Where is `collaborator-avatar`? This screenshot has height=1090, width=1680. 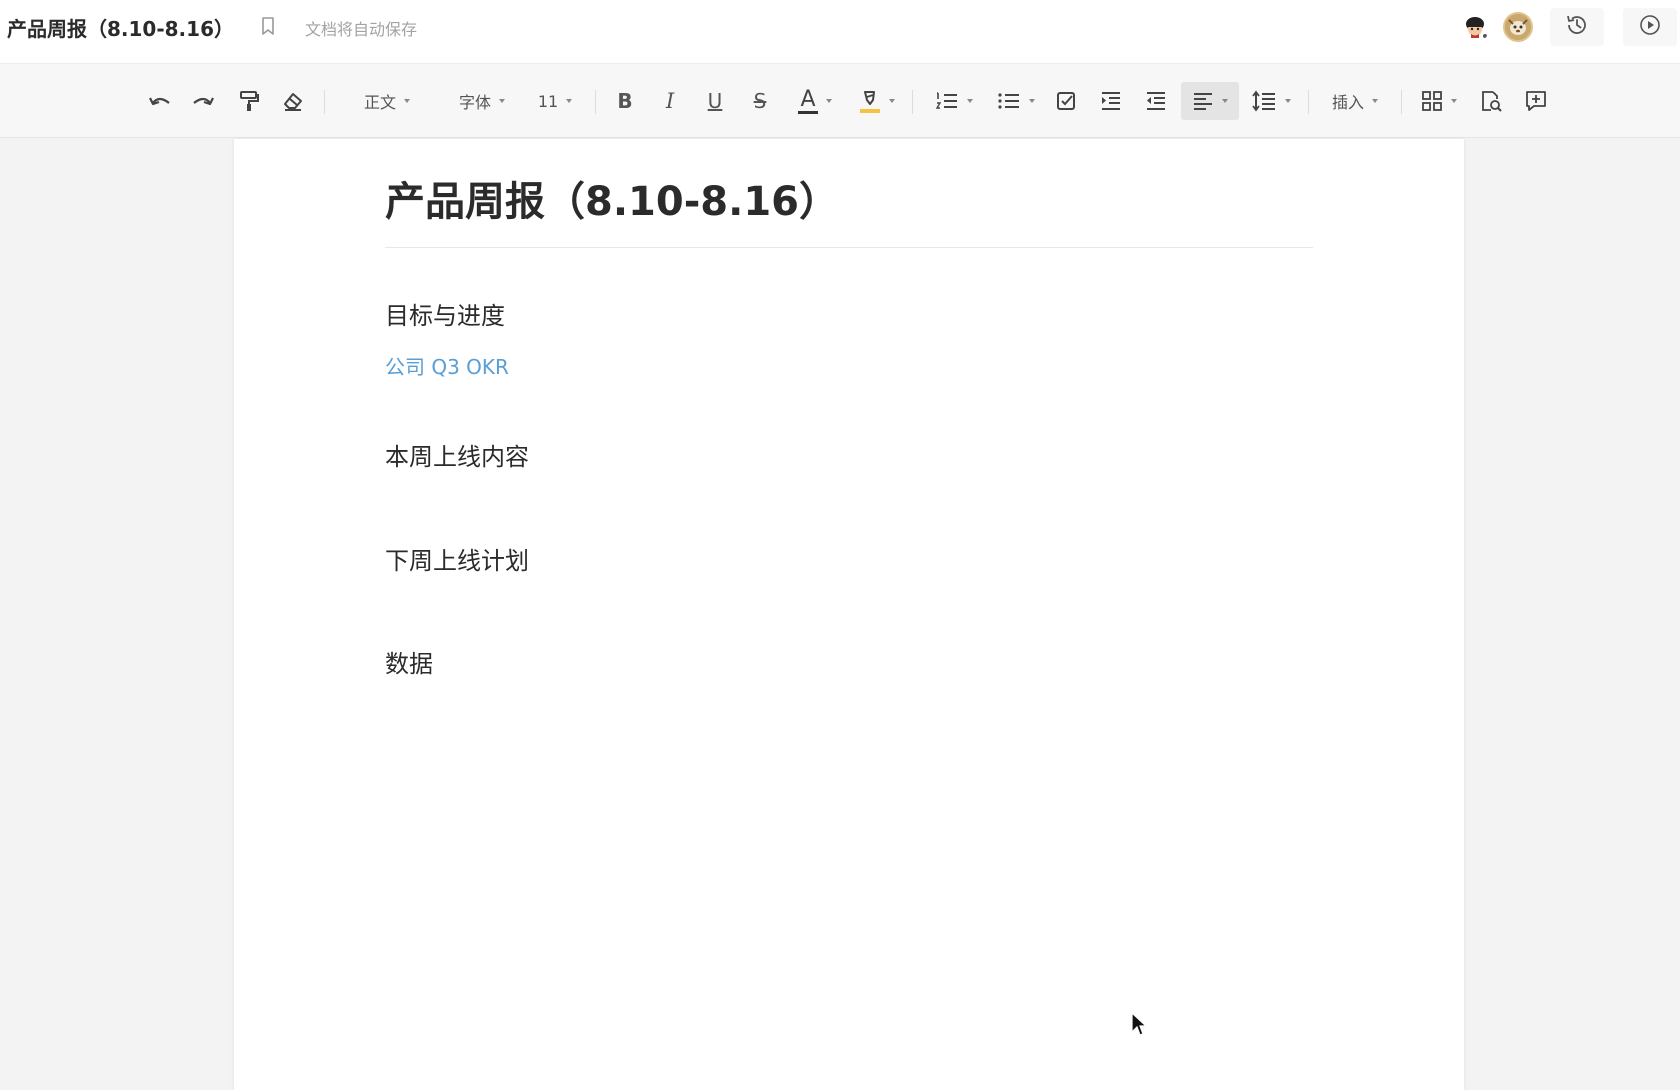 collaborator-avatar is located at coordinates (1475, 27).